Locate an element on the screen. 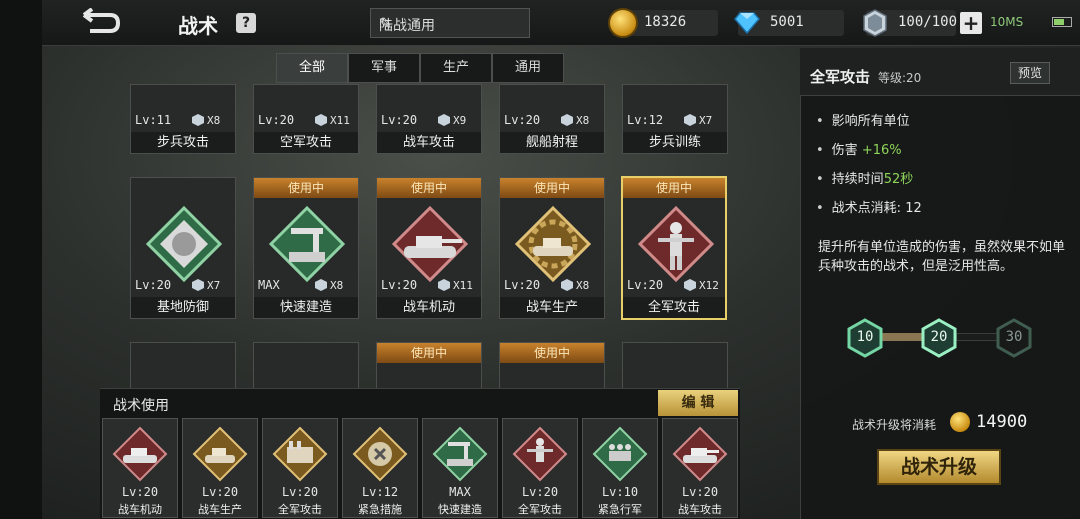 This screenshot has height=519, width=1080. diamond-value: 5001 is located at coordinates (787, 22).